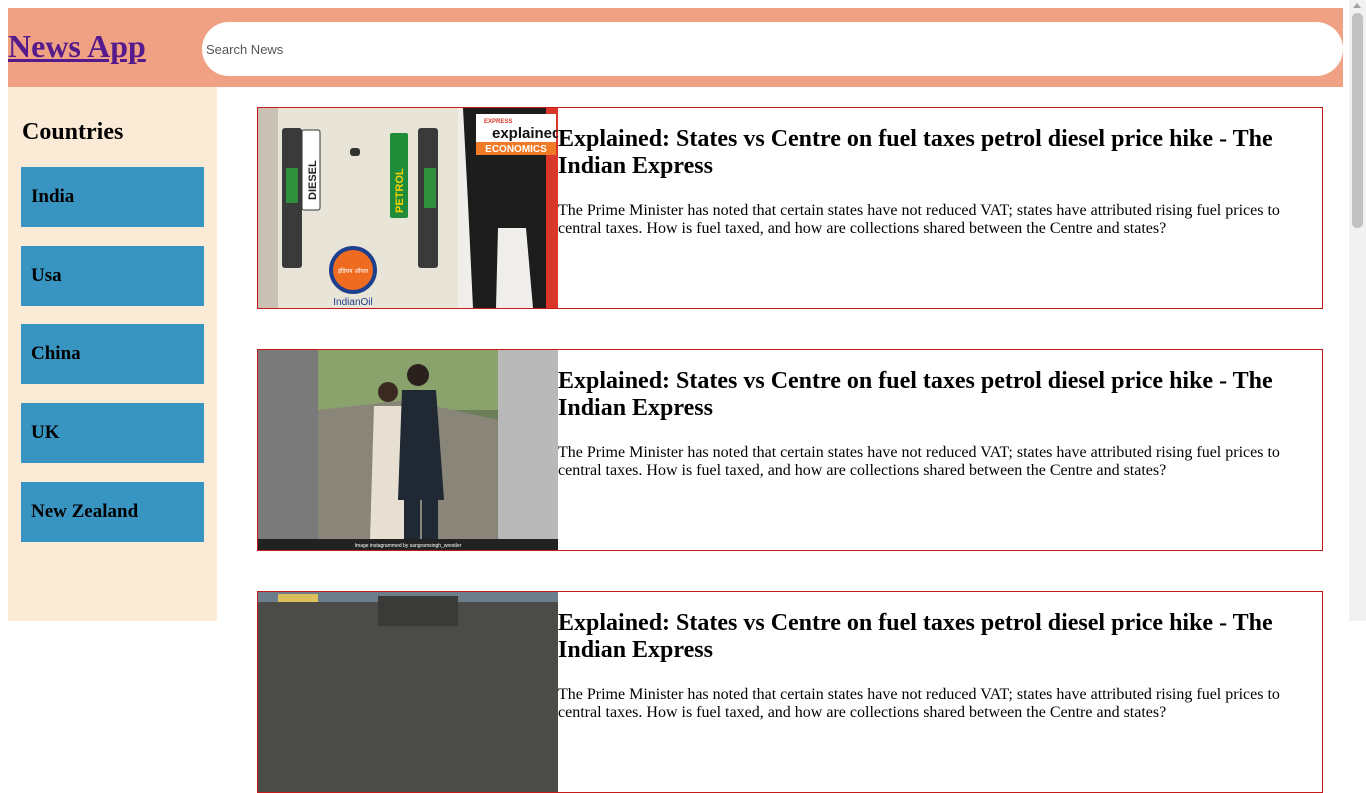  Describe the element at coordinates (1357, 5) in the screenshot. I see `scroll-up-arrow-icon` at that location.